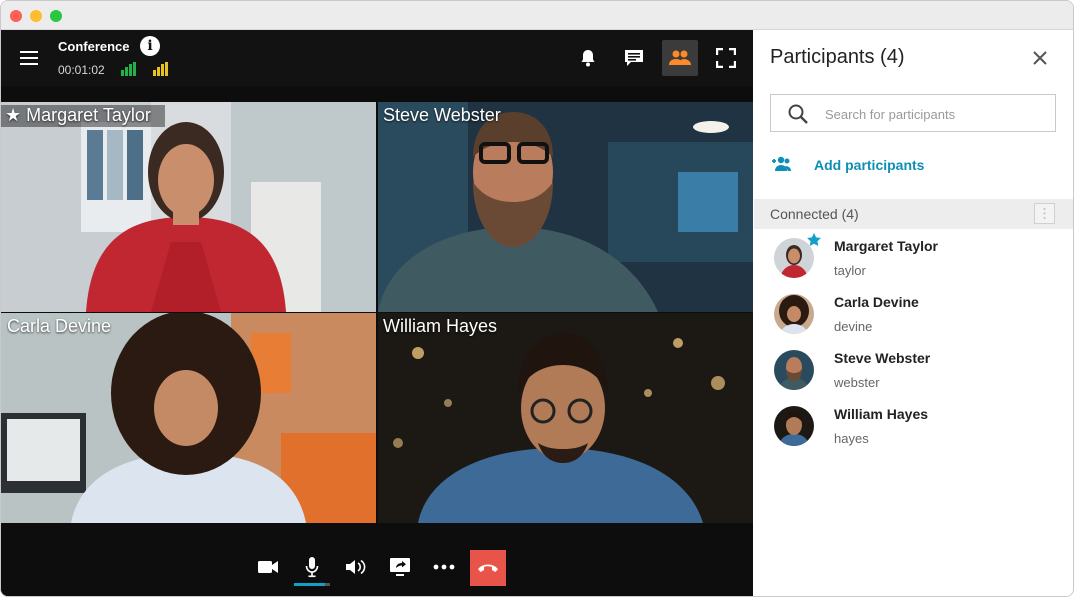  I want to click on mic-level-meter, so click(312, 584).